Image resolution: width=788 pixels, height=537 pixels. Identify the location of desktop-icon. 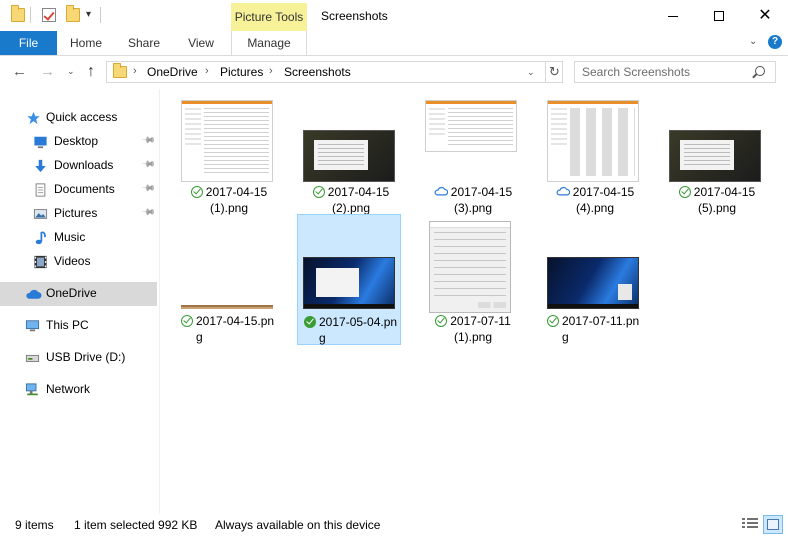
(40, 142).